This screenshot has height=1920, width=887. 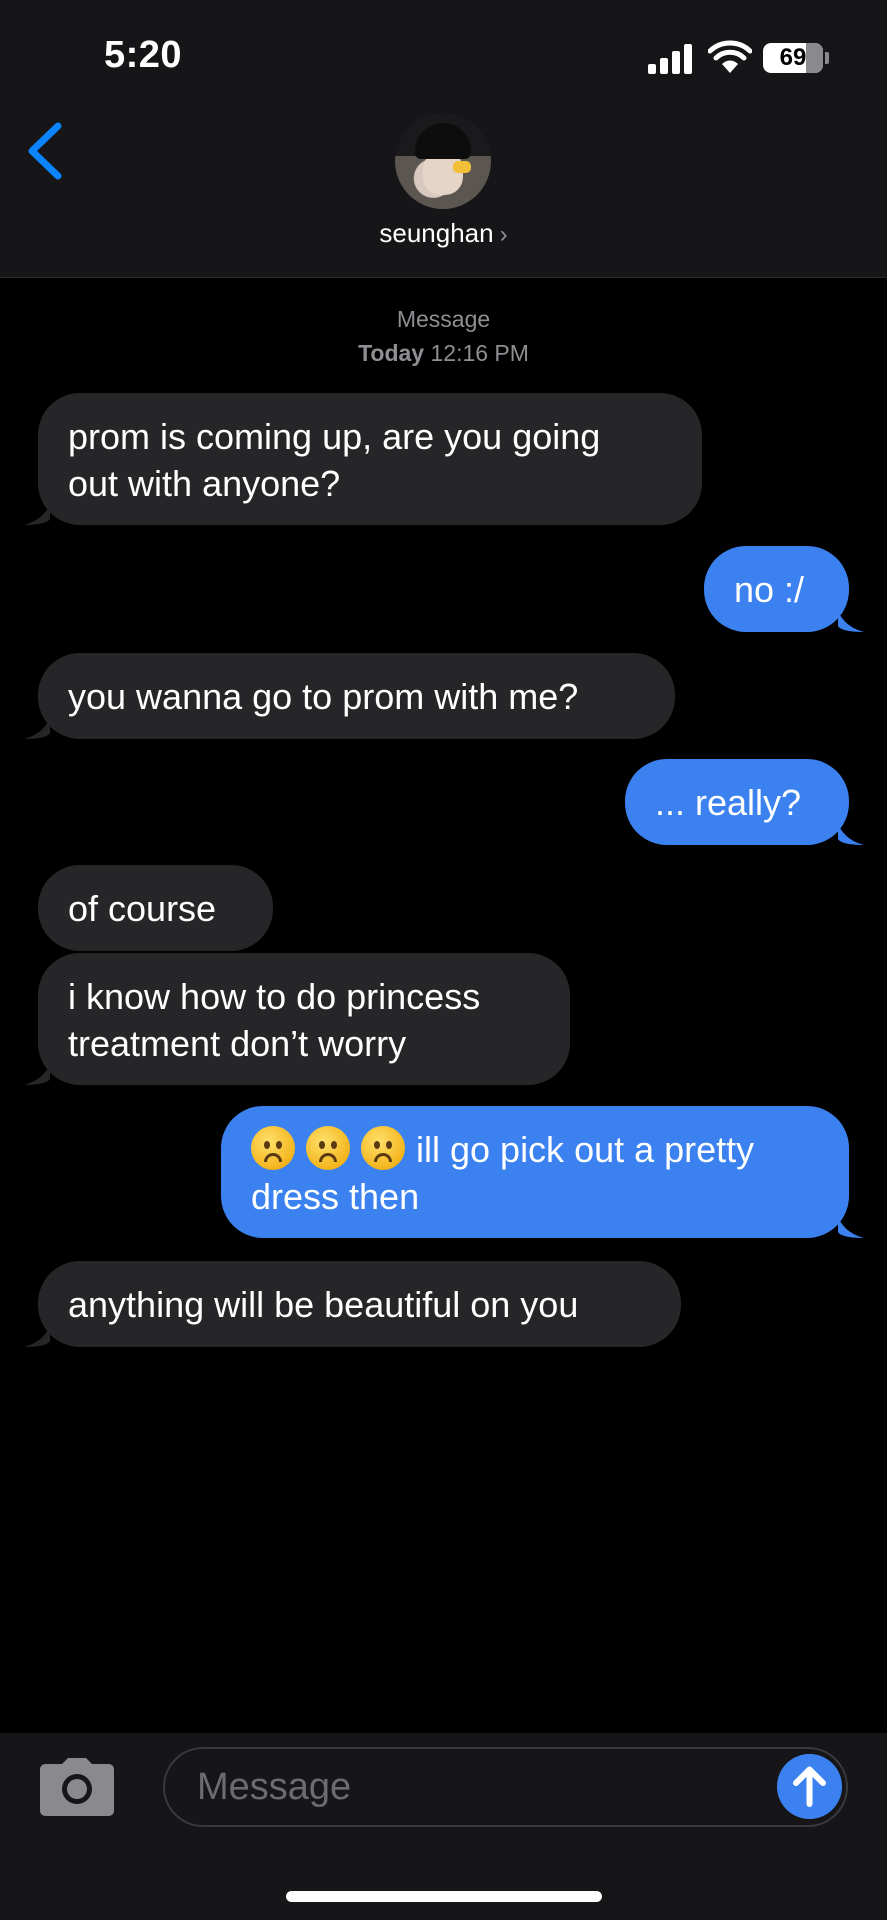 What do you see at coordinates (505, 1787) in the screenshot?
I see `message-input: Message` at bounding box center [505, 1787].